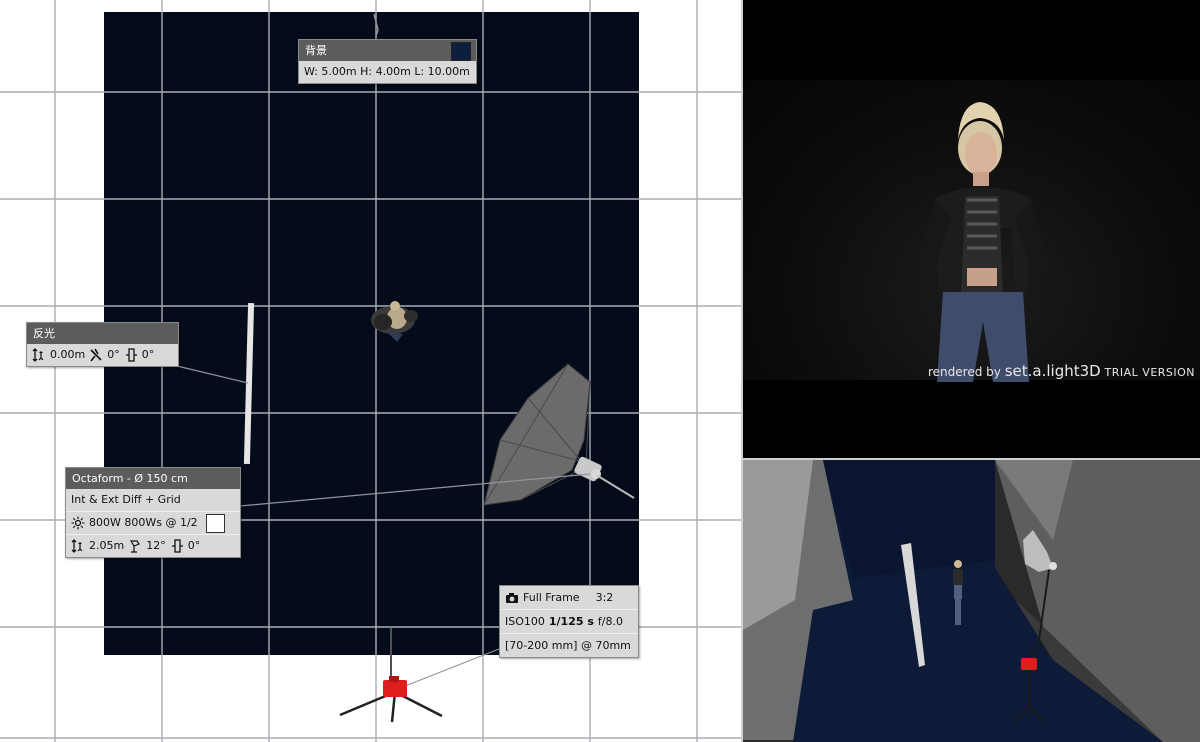  What do you see at coordinates (983, 242) in the screenshot?
I see `rendered-model-image` at bounding box center [983, 242].